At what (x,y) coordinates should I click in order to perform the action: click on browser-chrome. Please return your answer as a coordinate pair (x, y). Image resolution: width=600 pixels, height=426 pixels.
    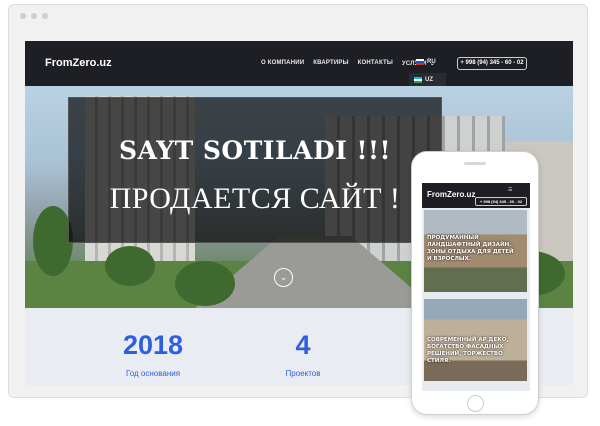
    Looking at the image, I should click on (298, 16).